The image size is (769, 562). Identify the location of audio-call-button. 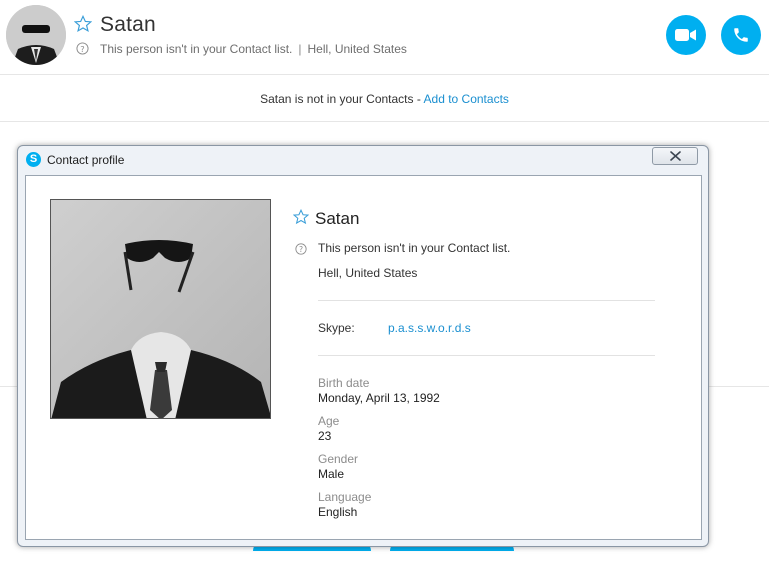
(741, 35).